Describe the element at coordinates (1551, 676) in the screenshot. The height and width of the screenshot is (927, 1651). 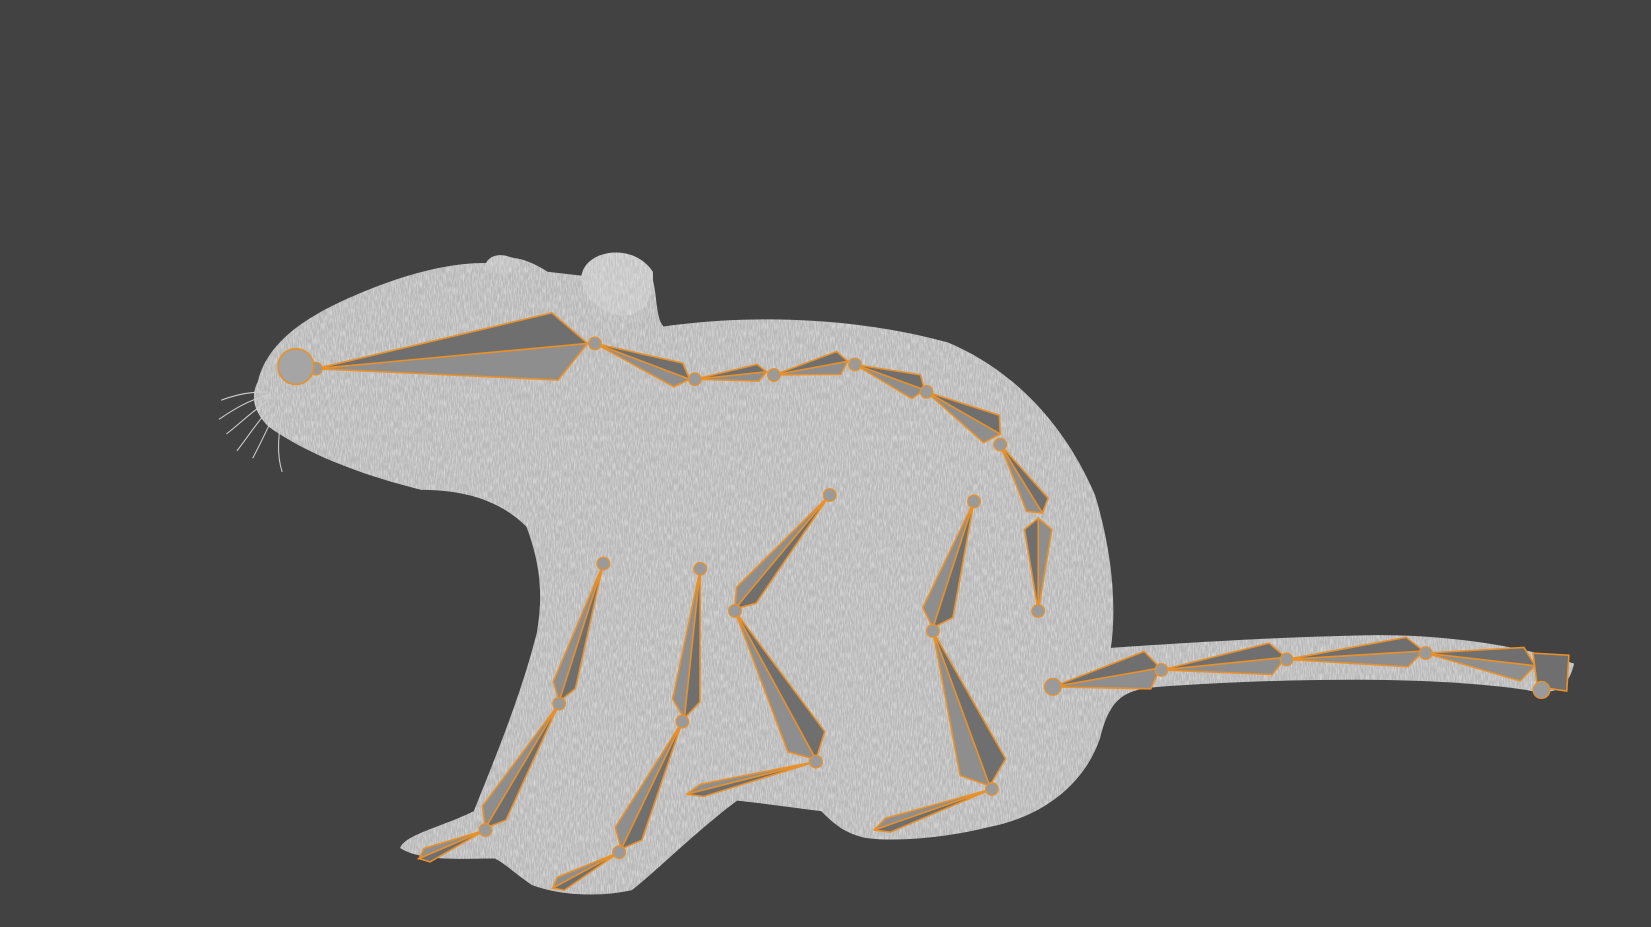
I see `bone-tail-end` at that location.